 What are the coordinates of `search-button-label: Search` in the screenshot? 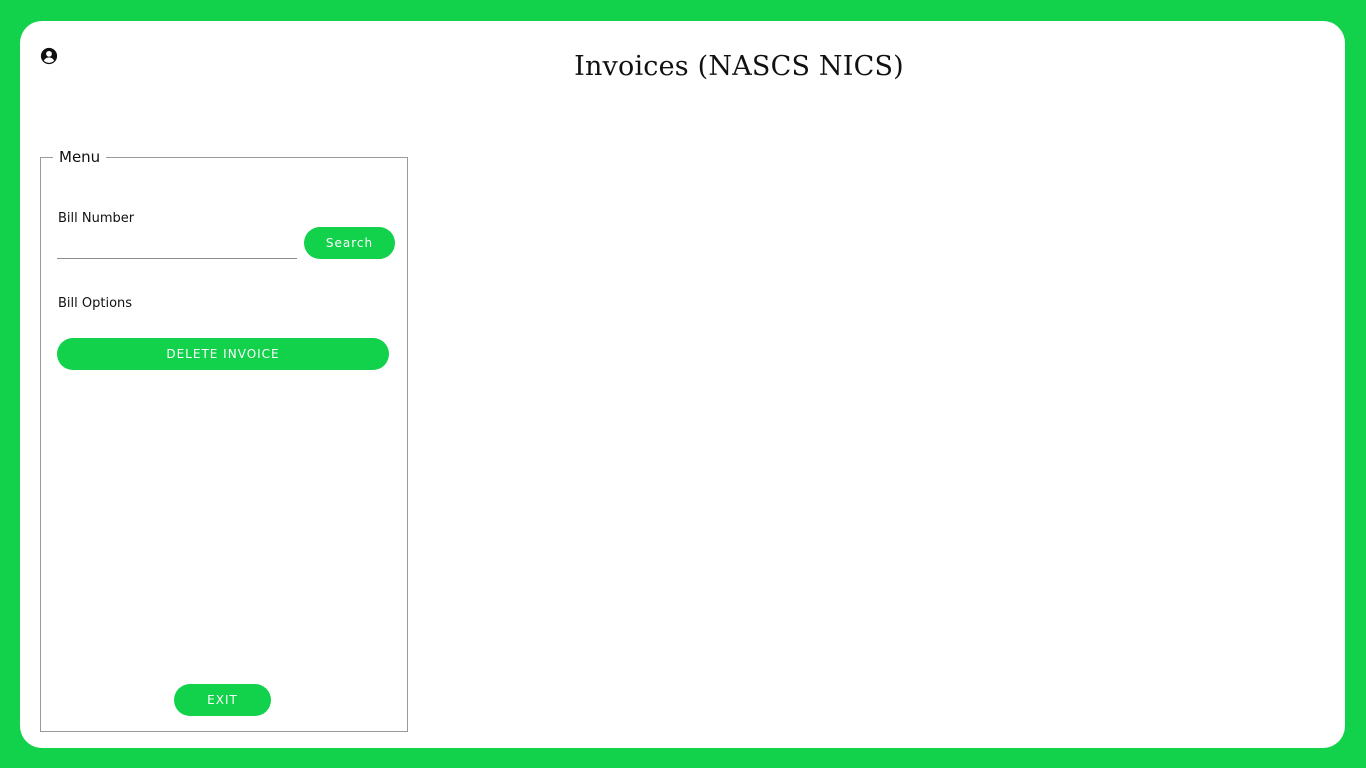 It's located at (349, 243).